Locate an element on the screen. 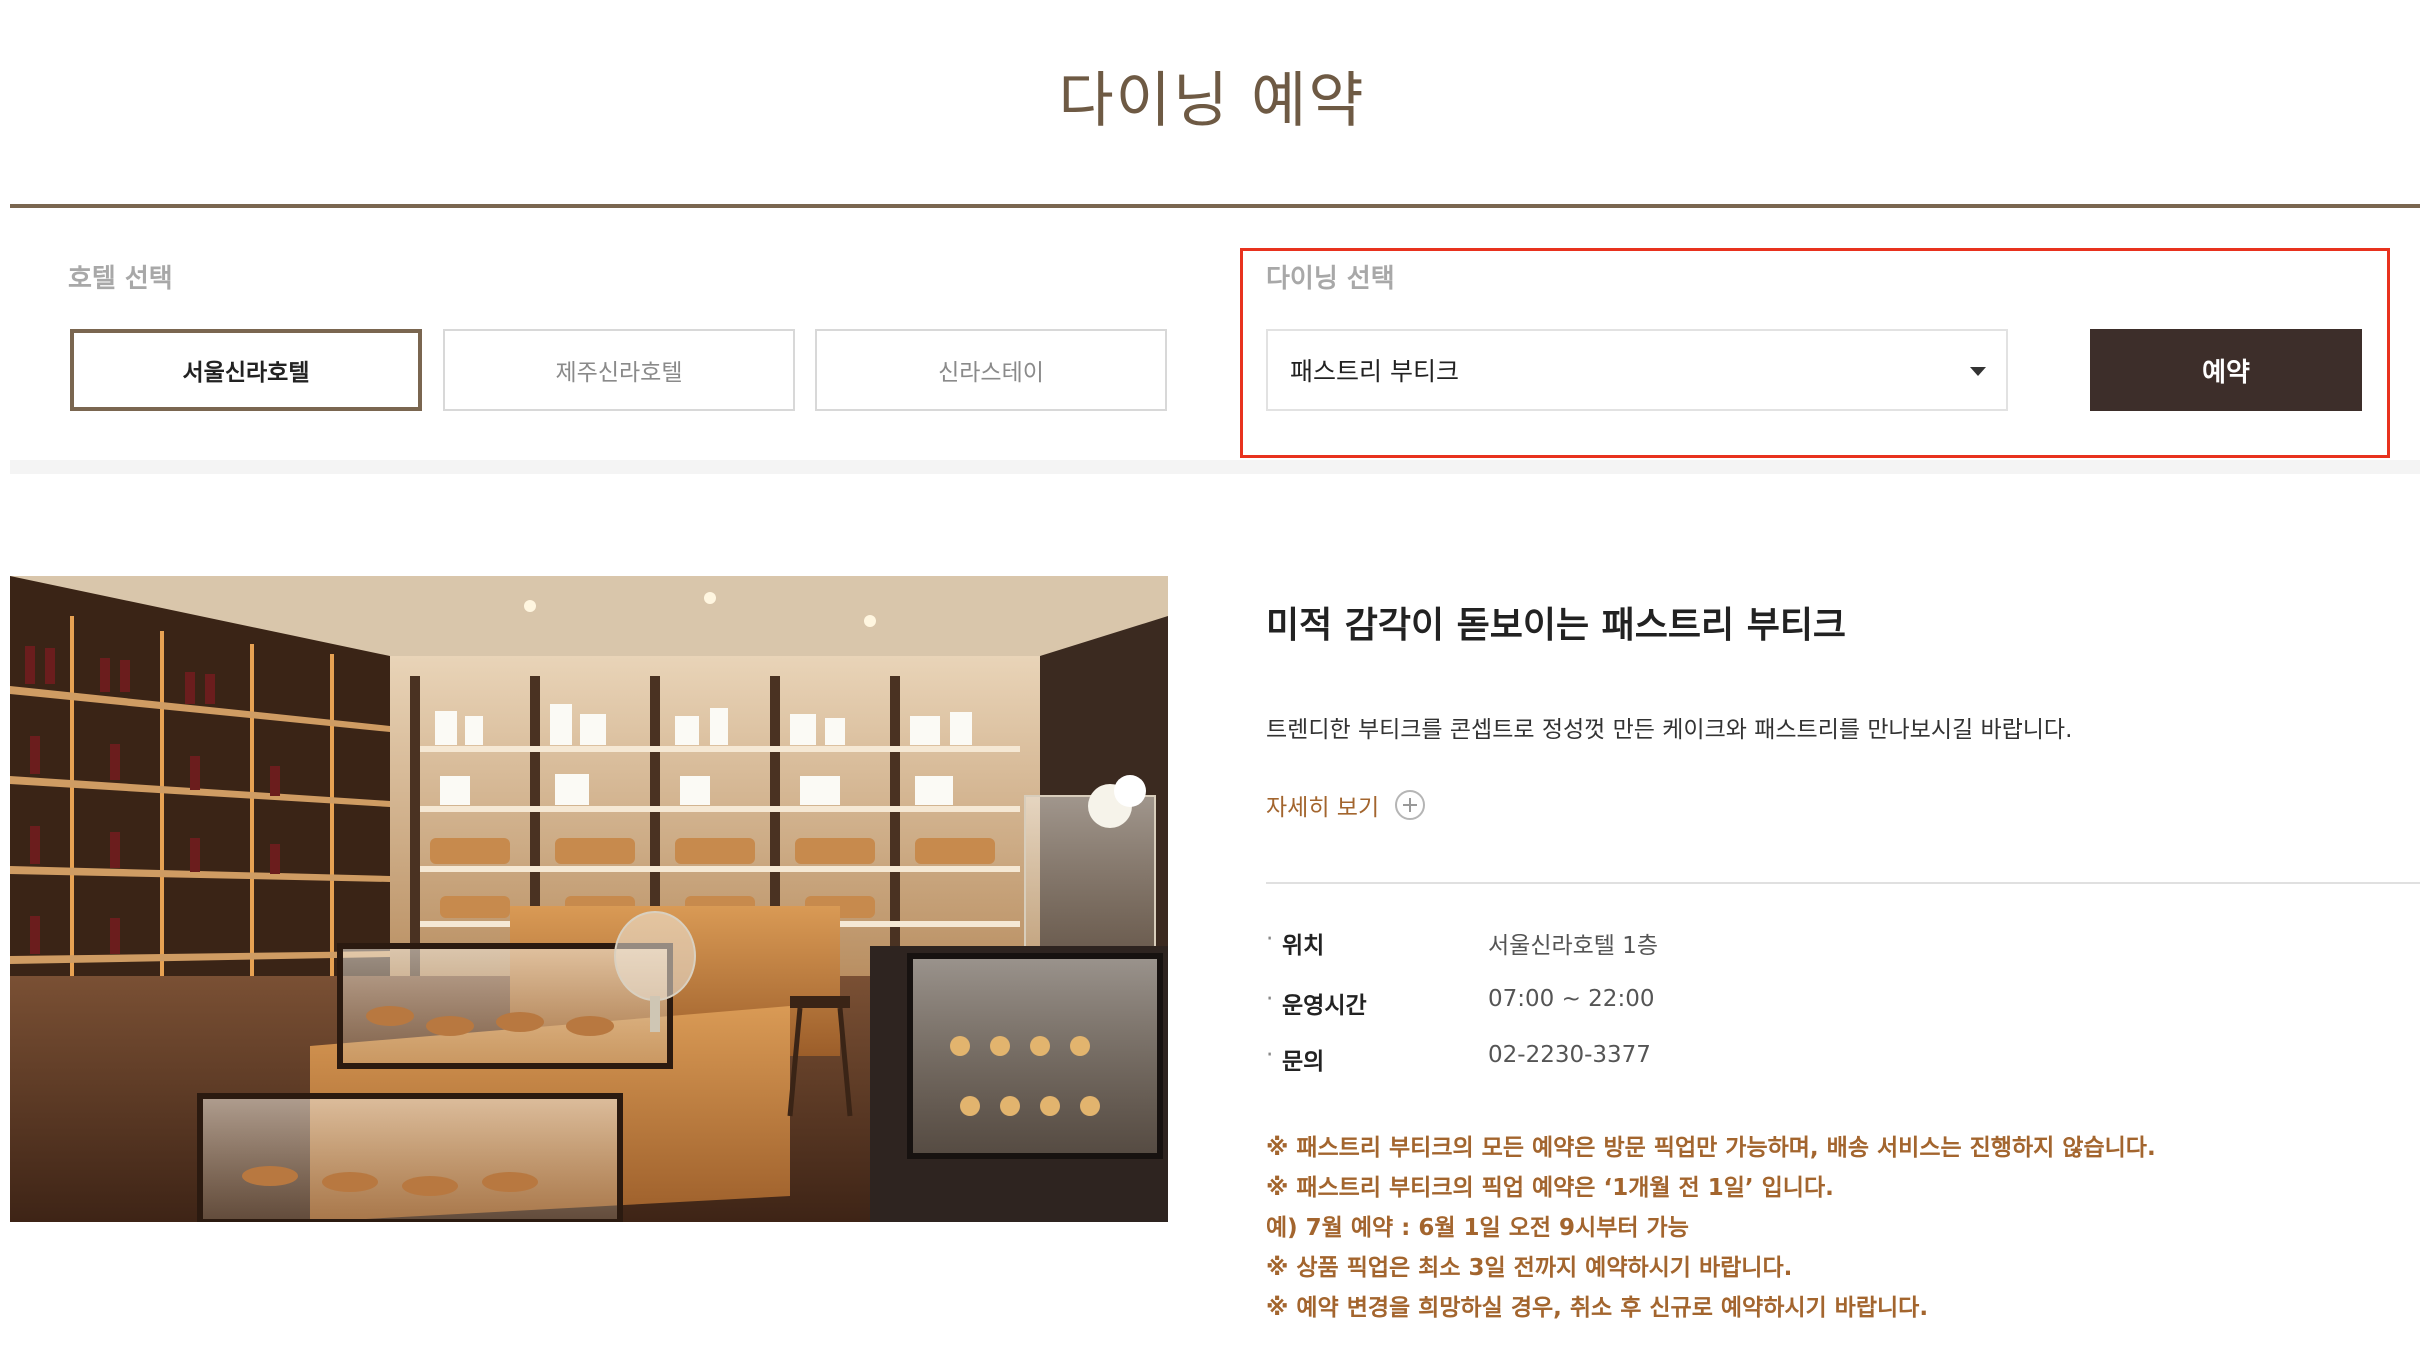 This screenshot has width=2424, height=1352. note-line: ※ 예약 변경을 희망하실 경우, 취소 후 신규로 예약하시기 바랍니다. is located at coordinates (1597, 1308).